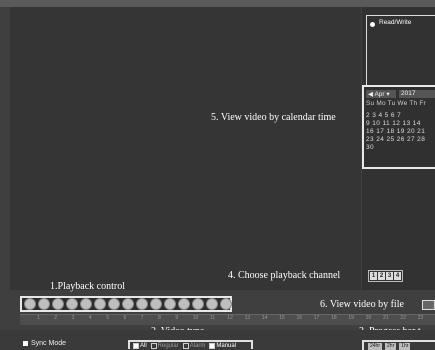 Image resolution: width=435 pixels, height=350 pixels. Describe the element at coordinates (398, 345) in the screenshot. I see `progress-bar-scale: 24hr 2hr 1hr` at that location.